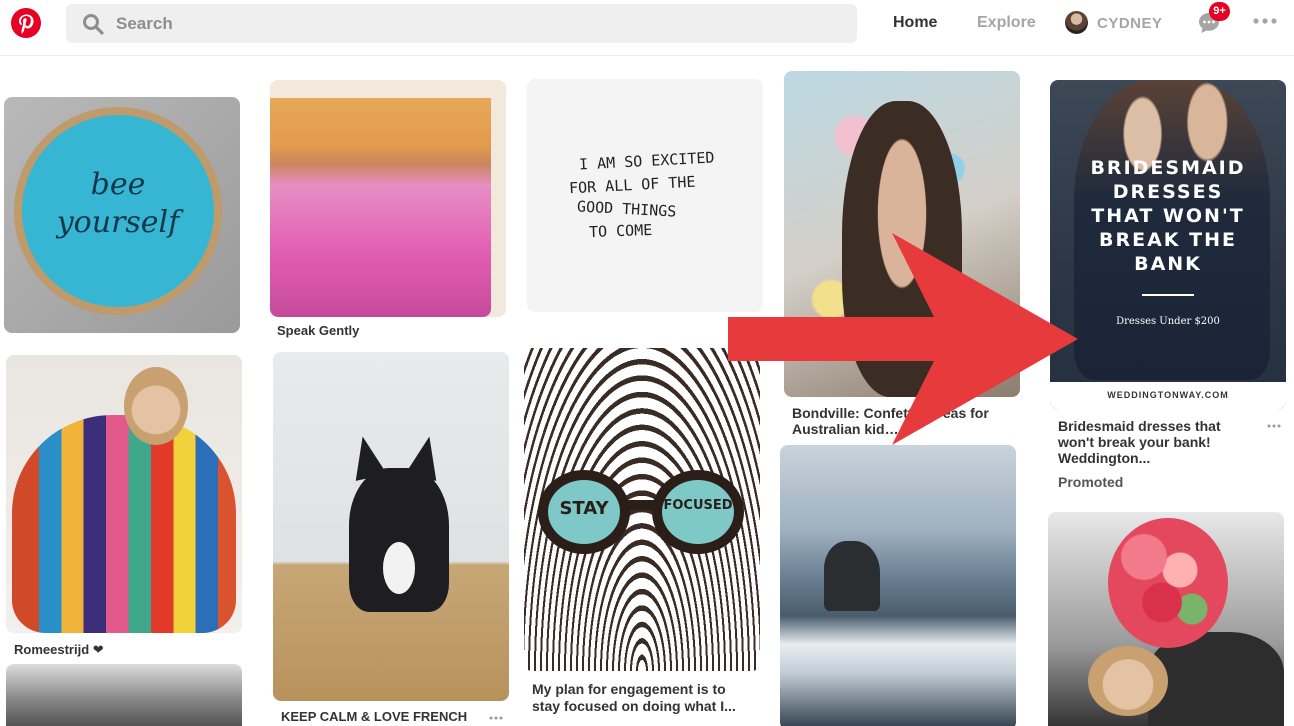  Describe the element at coordinates (476, 23) in the screenshot. I see `search-input` at that location.